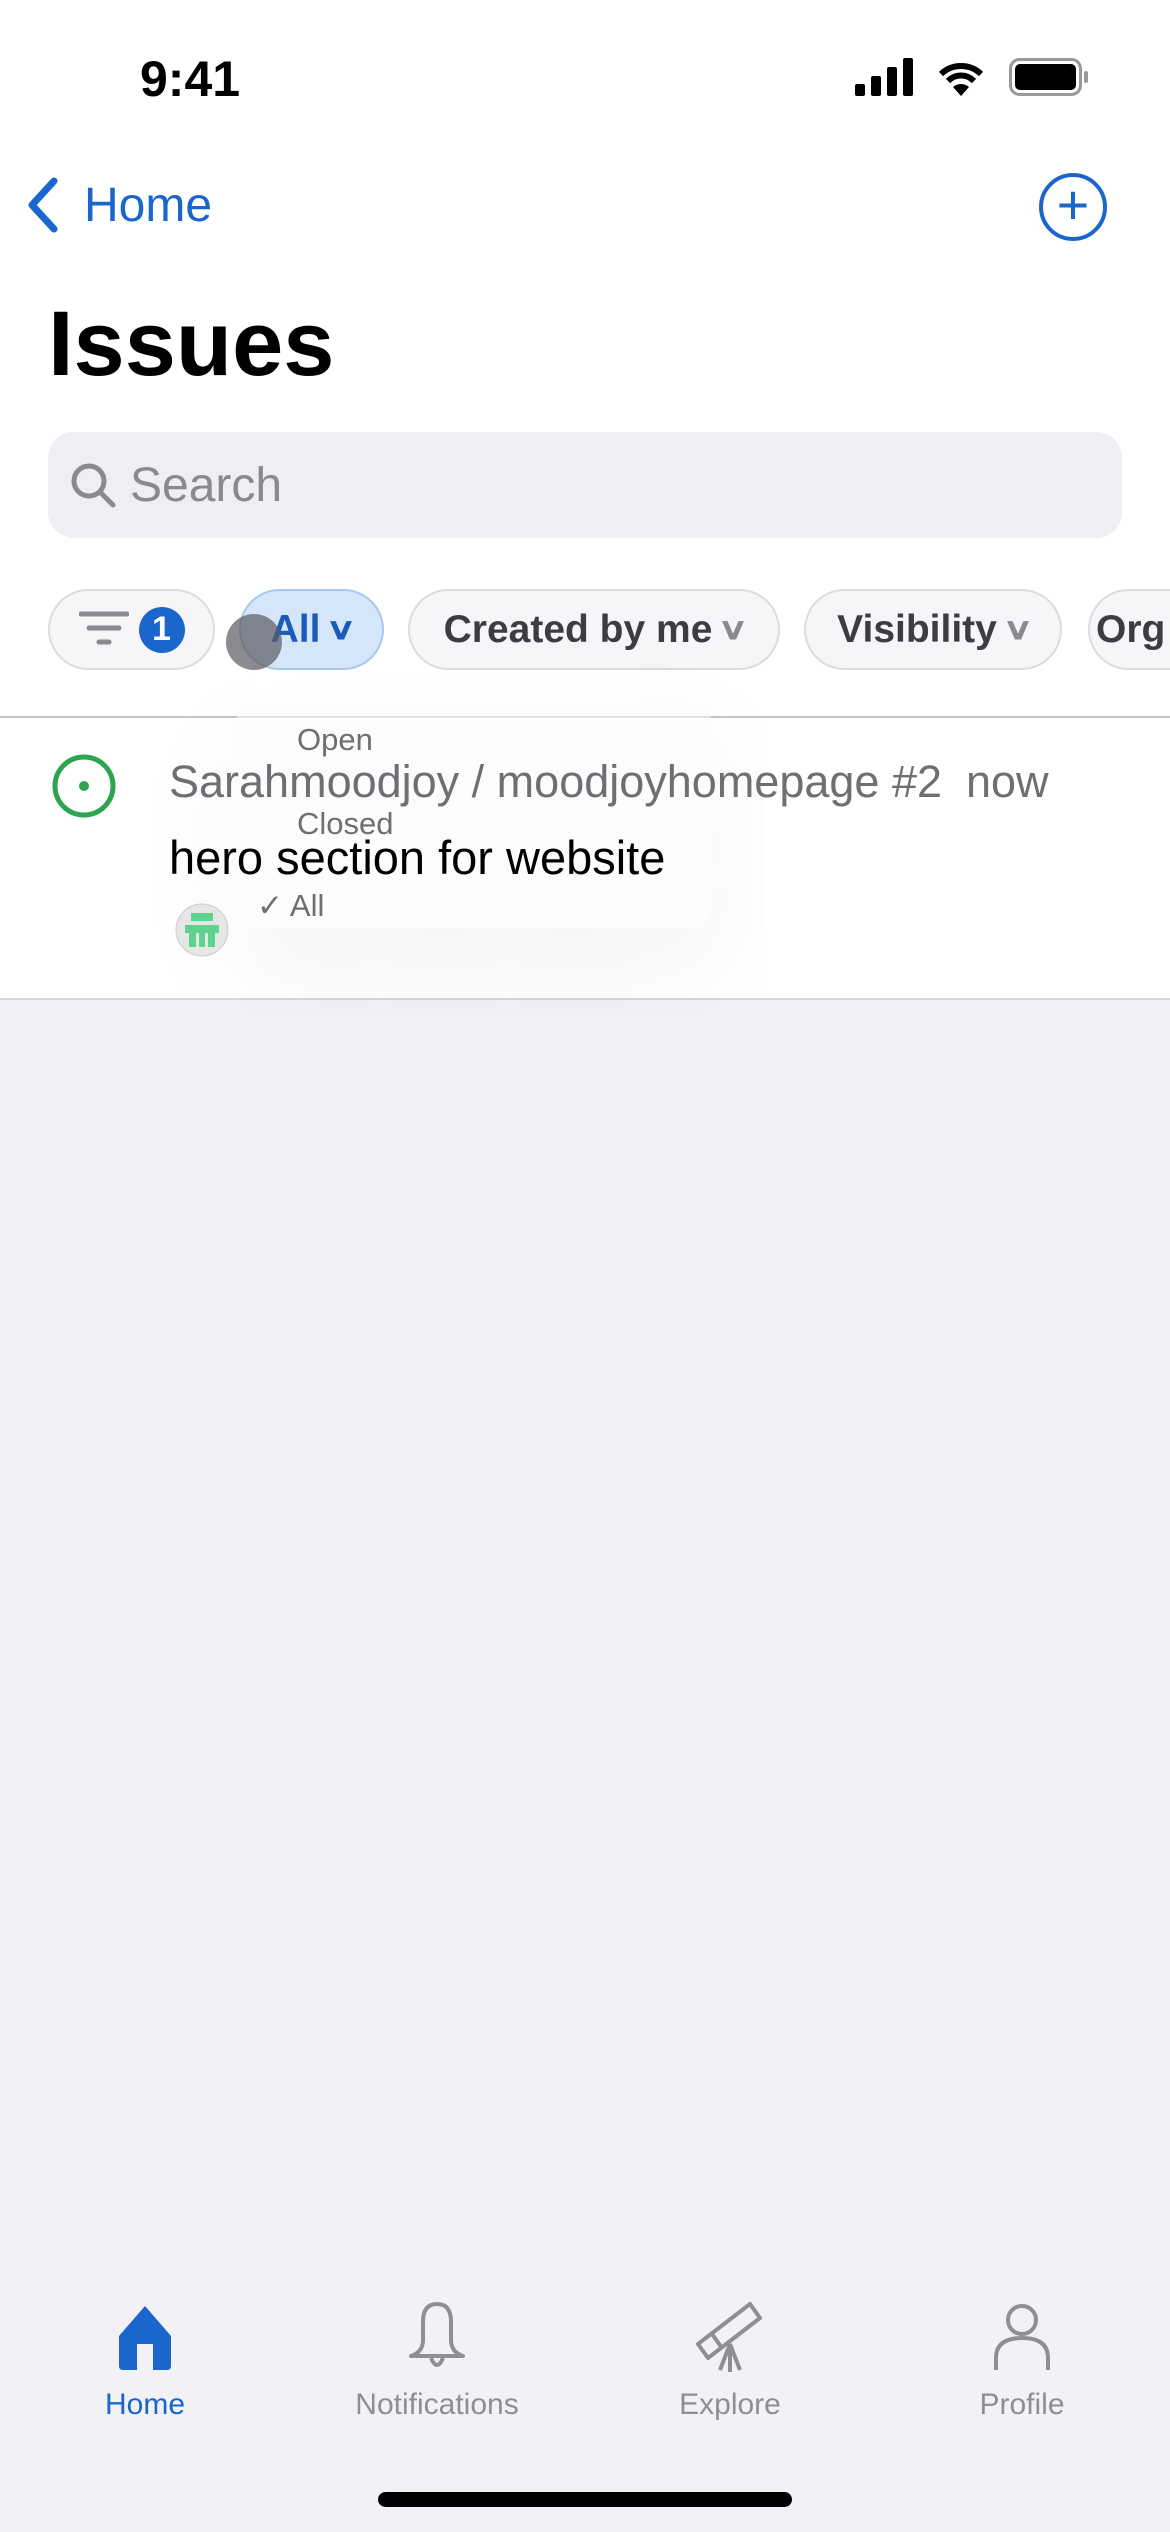 Image resolution: width=1170 pixels, height=2532 pixels. I want to click on tab-profile: Profile, so click(1022, 2361).